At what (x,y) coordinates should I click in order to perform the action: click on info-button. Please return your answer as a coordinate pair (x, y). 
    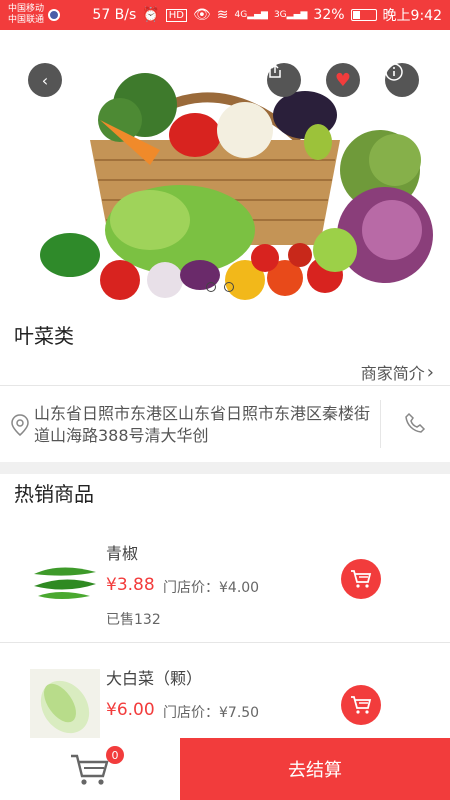
    Looking at the image, I should click on (402, 80).